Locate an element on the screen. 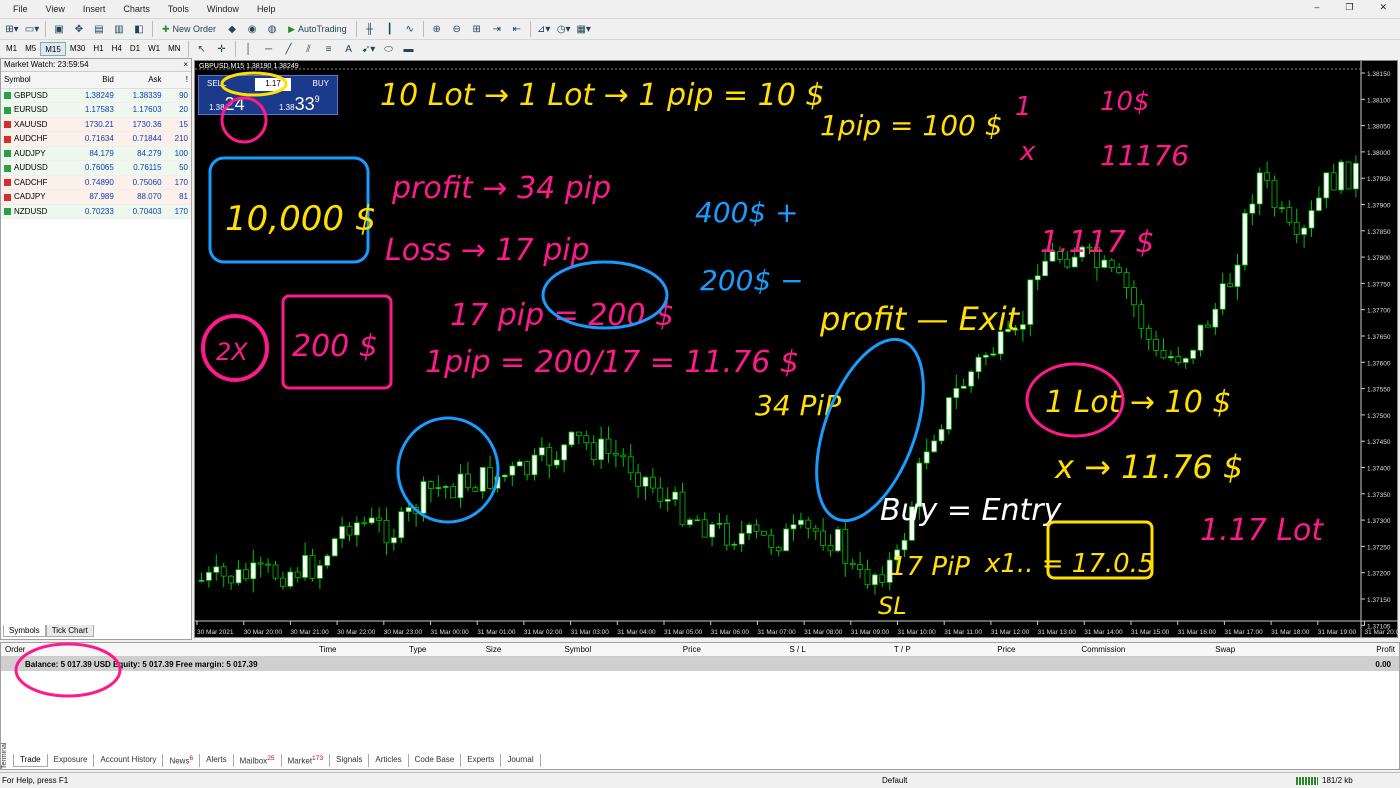 The height and width of the screenshot is (788, 1400). tf-h1: H1 is located at coordinates (98, 49).